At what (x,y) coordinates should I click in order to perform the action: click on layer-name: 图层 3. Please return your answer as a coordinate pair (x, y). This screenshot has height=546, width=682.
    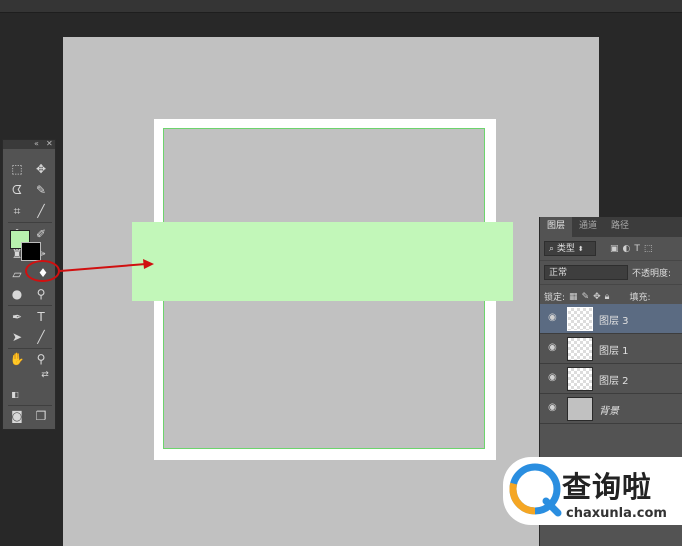
    Looking at the image, I should click on (614, 321).